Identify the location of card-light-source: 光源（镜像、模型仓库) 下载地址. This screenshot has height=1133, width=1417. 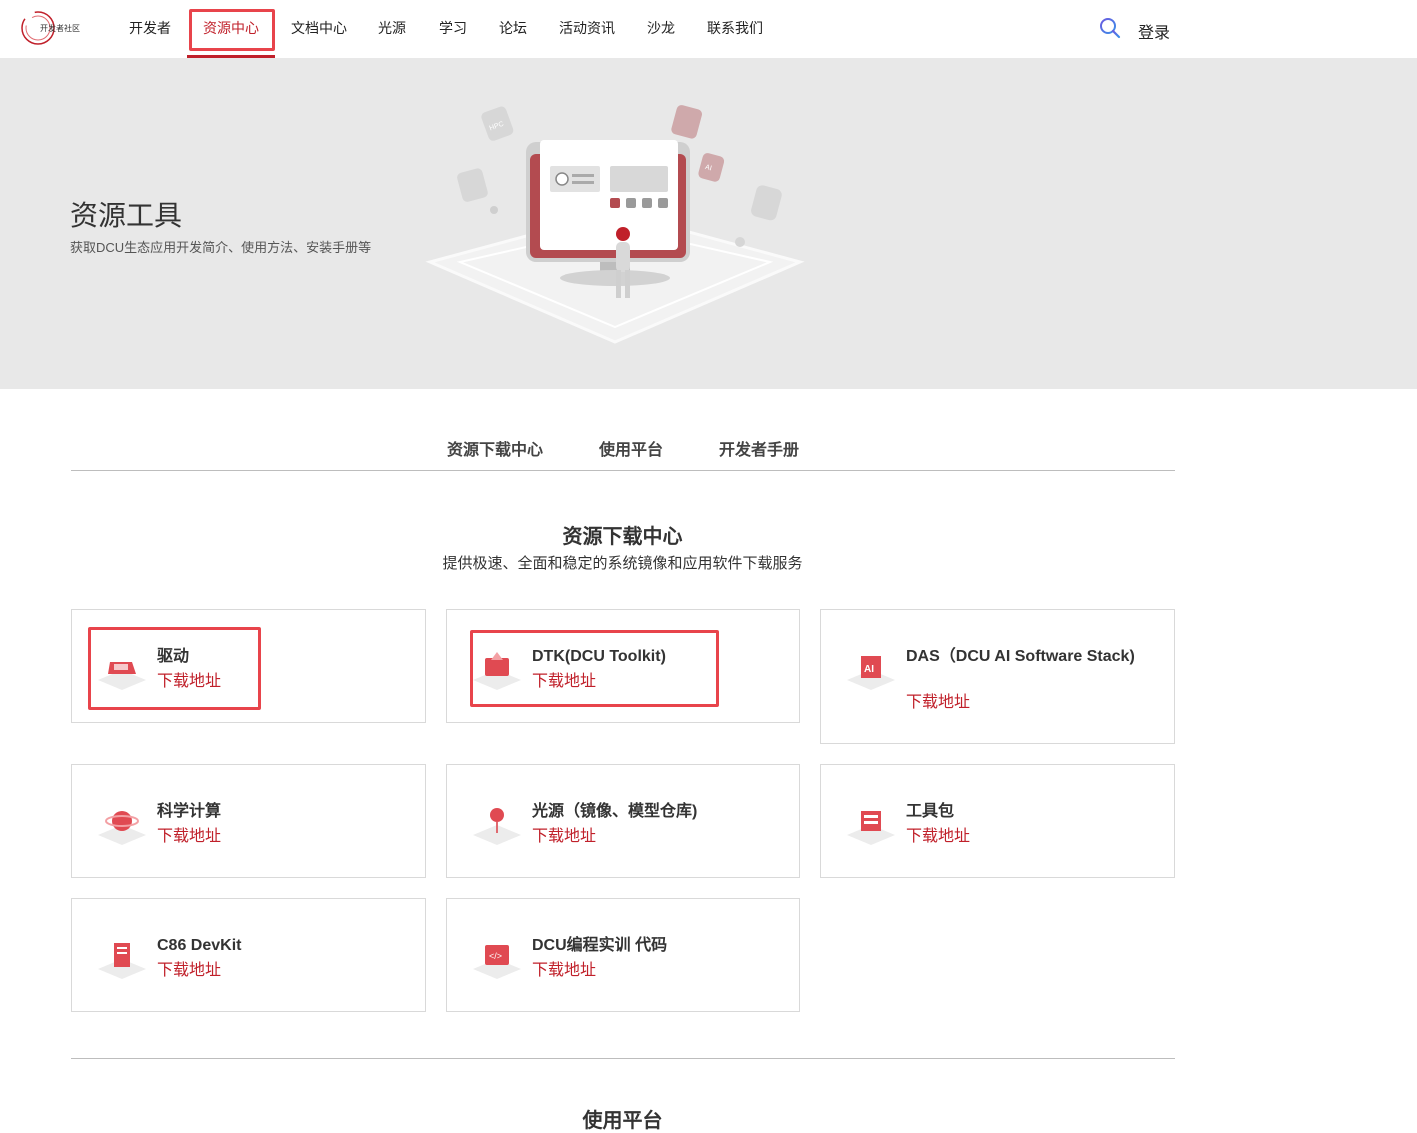
(623, 821).